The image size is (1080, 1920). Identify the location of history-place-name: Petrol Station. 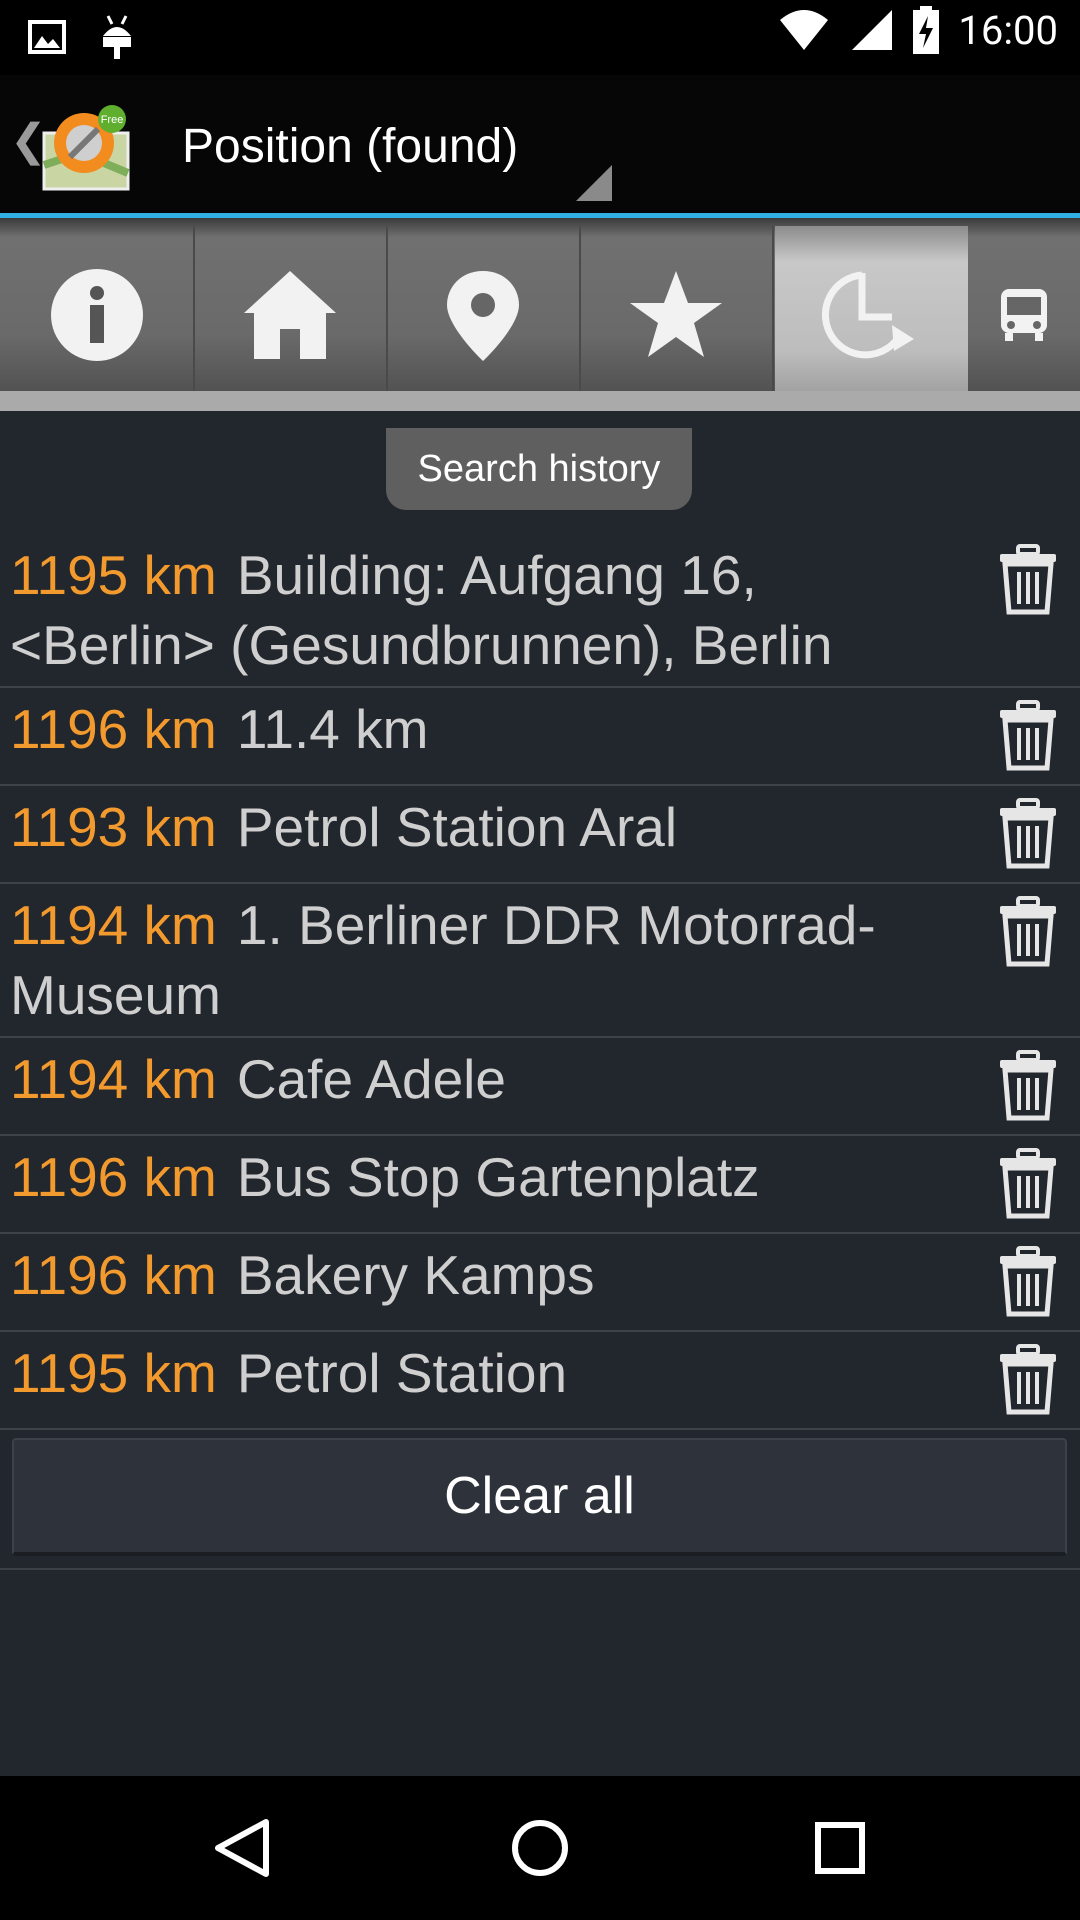
(402, 1373).